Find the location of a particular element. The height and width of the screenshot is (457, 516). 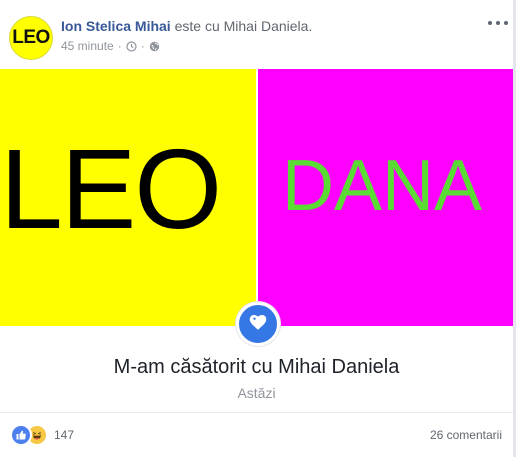

post-header: Ion Stelica Mihai este cu Mihai Daniela. is located at coordinates (186, 26).